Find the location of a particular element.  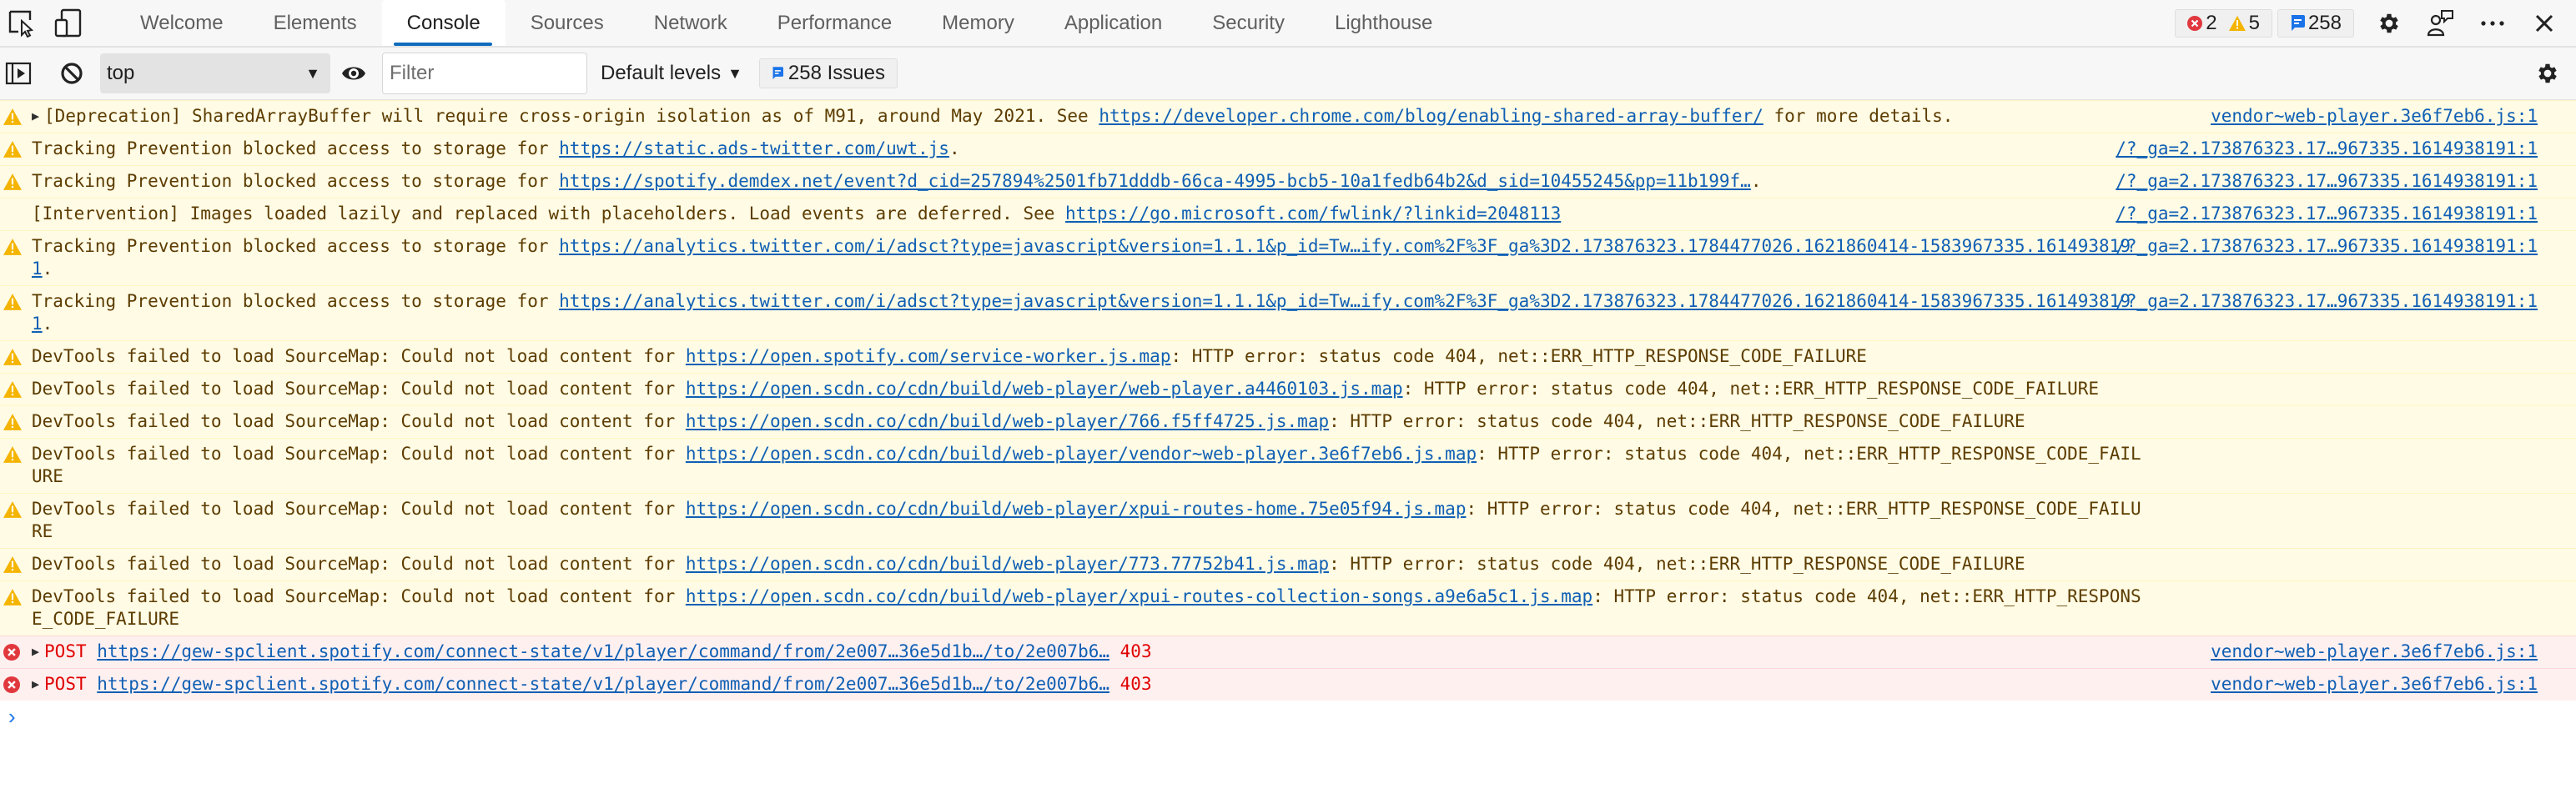

tab-welcome: Welcome is located at coordinates (182, 23).